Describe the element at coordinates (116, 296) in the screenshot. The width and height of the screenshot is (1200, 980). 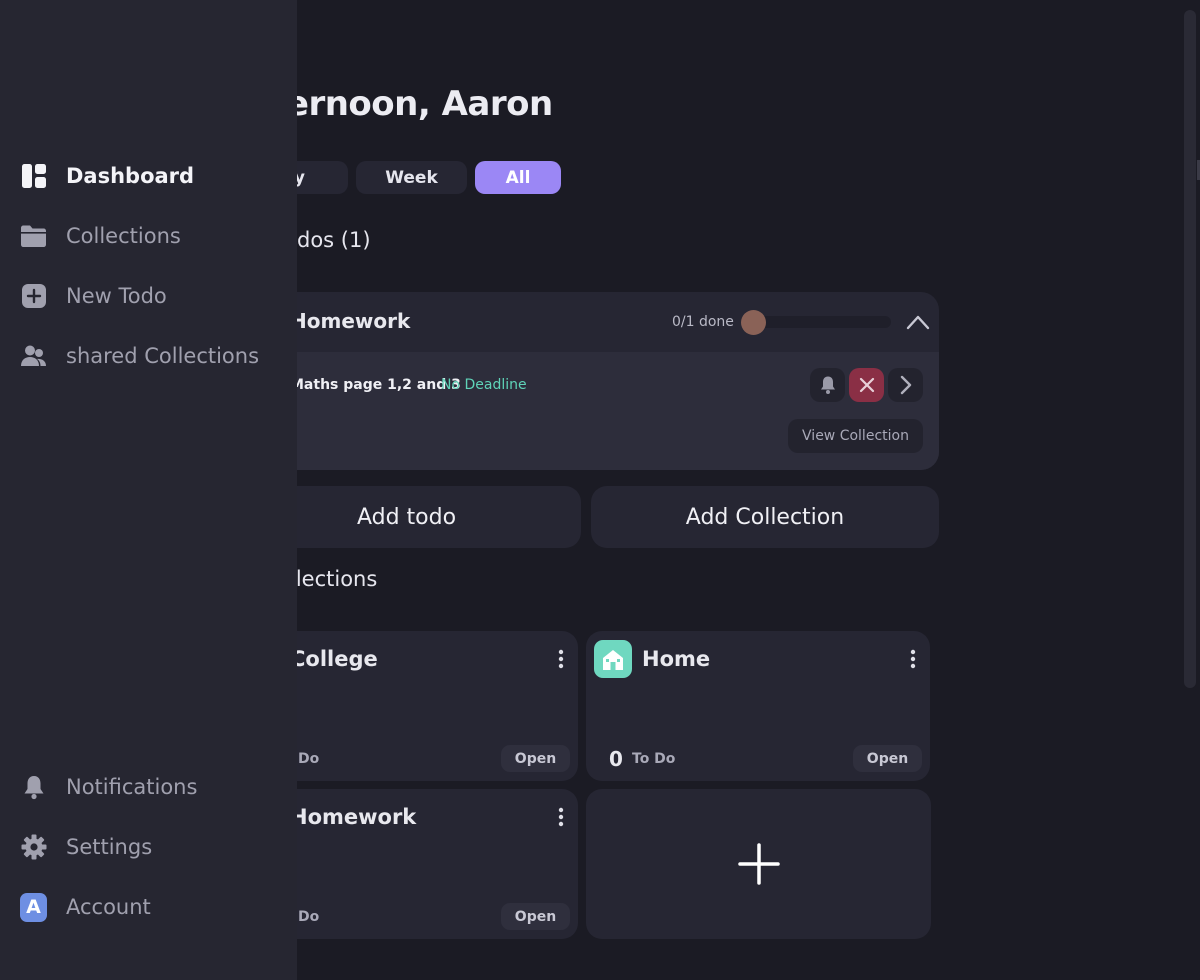
I see `sidebar-item-label: New Todo` at that location.